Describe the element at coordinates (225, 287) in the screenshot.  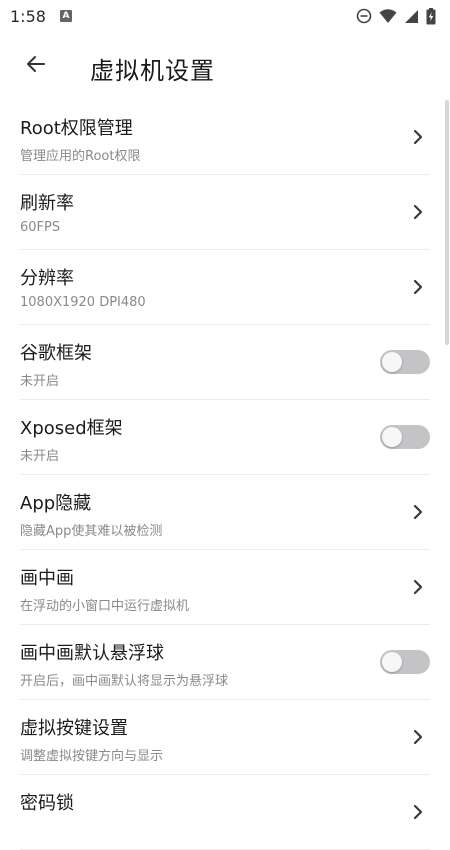
I see `settings-item: 分辨率 1080X1920 DPI480` at that location.